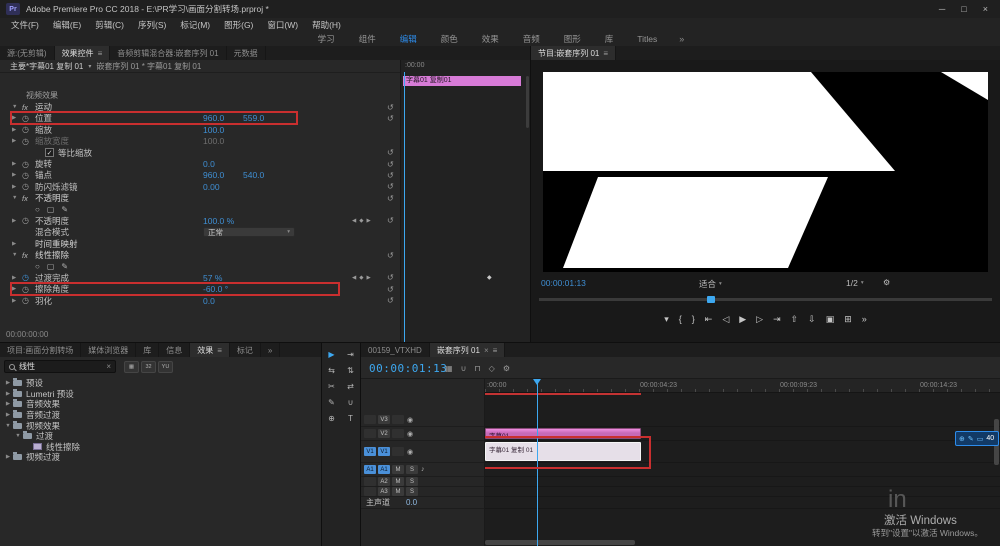 The height and width of the screenshot is (546, 1000). Describe the element at coordinates (384, 451) in the screenshot. I see `track-target-V1: V1` at that location.